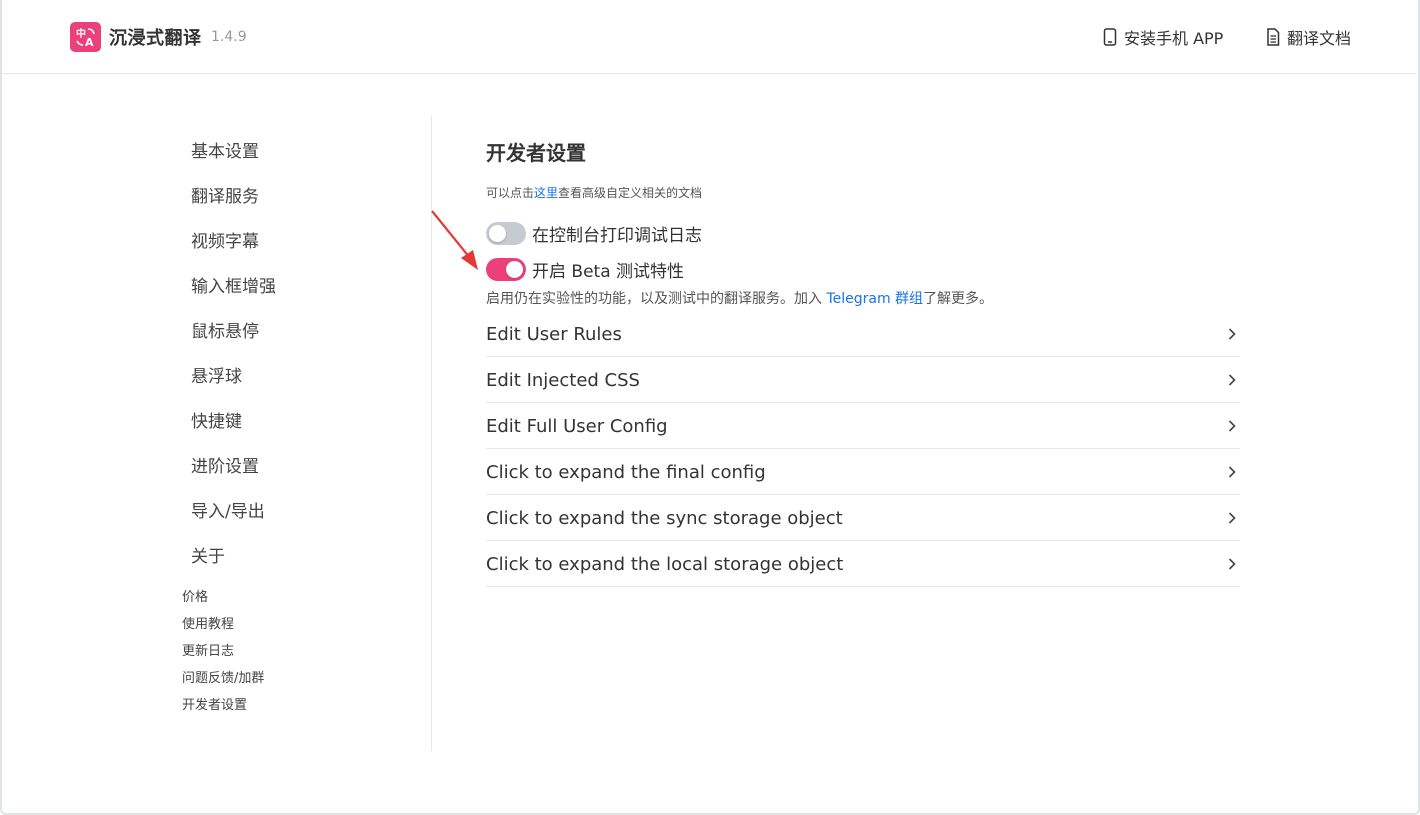 The image size is (1420, 815). What do you see at coordinates (208, 649) in the screenshot?
I see `sidebar-link-changelog: 更新日志` at bounding box center [208, 649].